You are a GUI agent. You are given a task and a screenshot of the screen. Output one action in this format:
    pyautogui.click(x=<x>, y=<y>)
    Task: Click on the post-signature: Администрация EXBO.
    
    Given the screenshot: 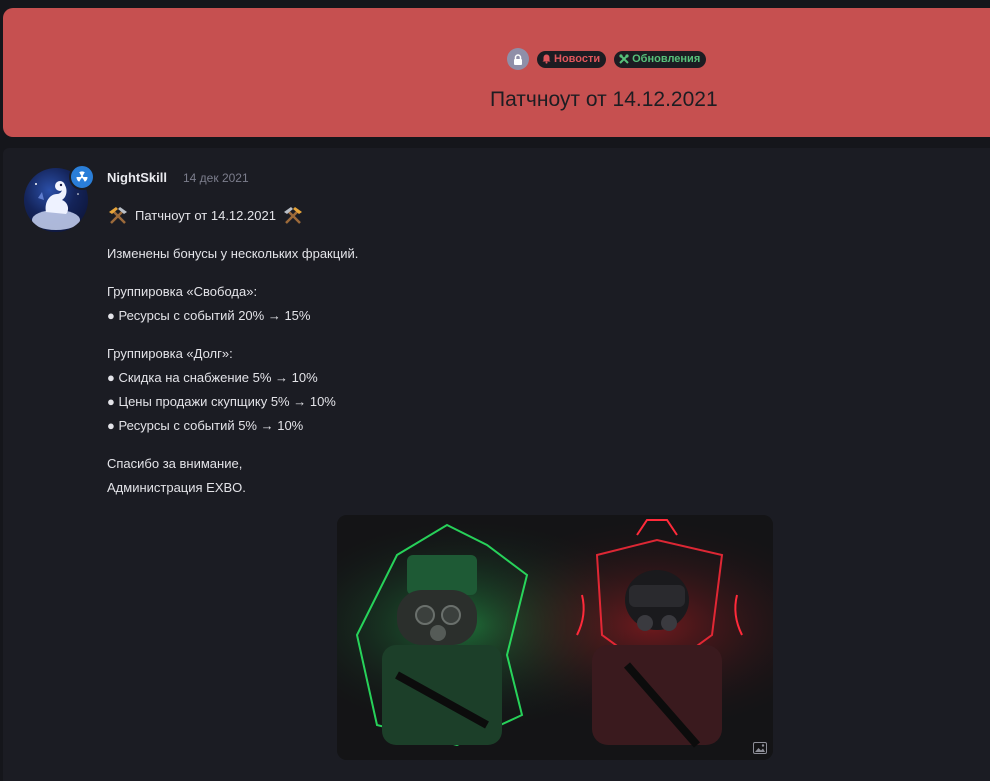 What is the action you would take?
    pyautogui.click(x=176, y=487)
    